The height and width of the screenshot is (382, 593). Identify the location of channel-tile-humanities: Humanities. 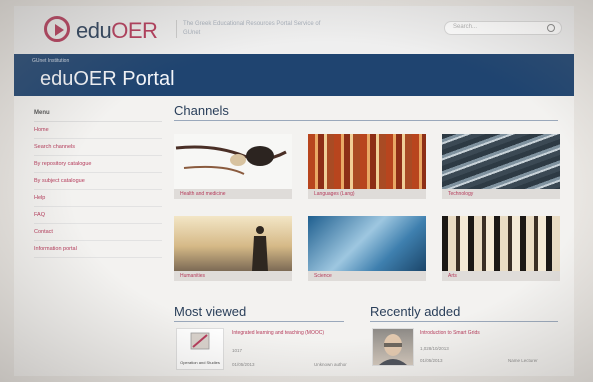
(233, 248).